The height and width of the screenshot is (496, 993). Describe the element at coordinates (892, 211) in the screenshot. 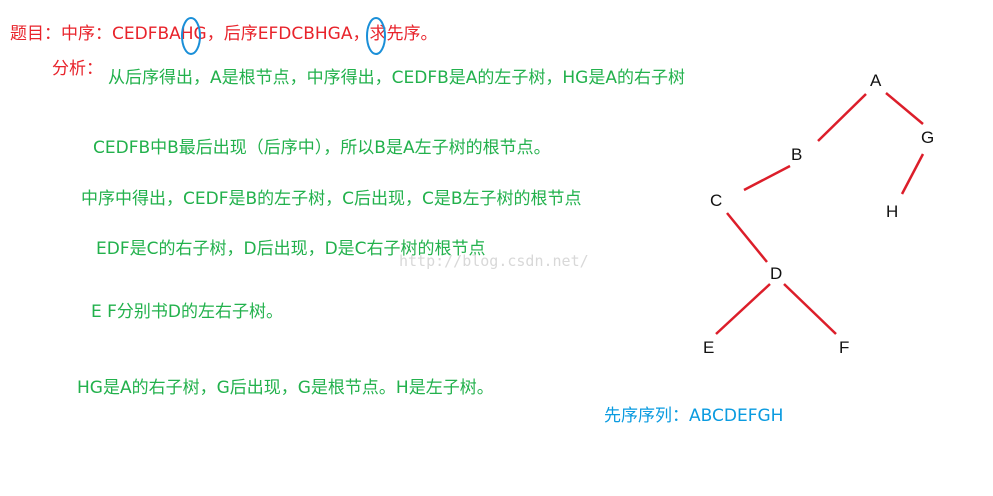

I see `node-h: H` at that location.